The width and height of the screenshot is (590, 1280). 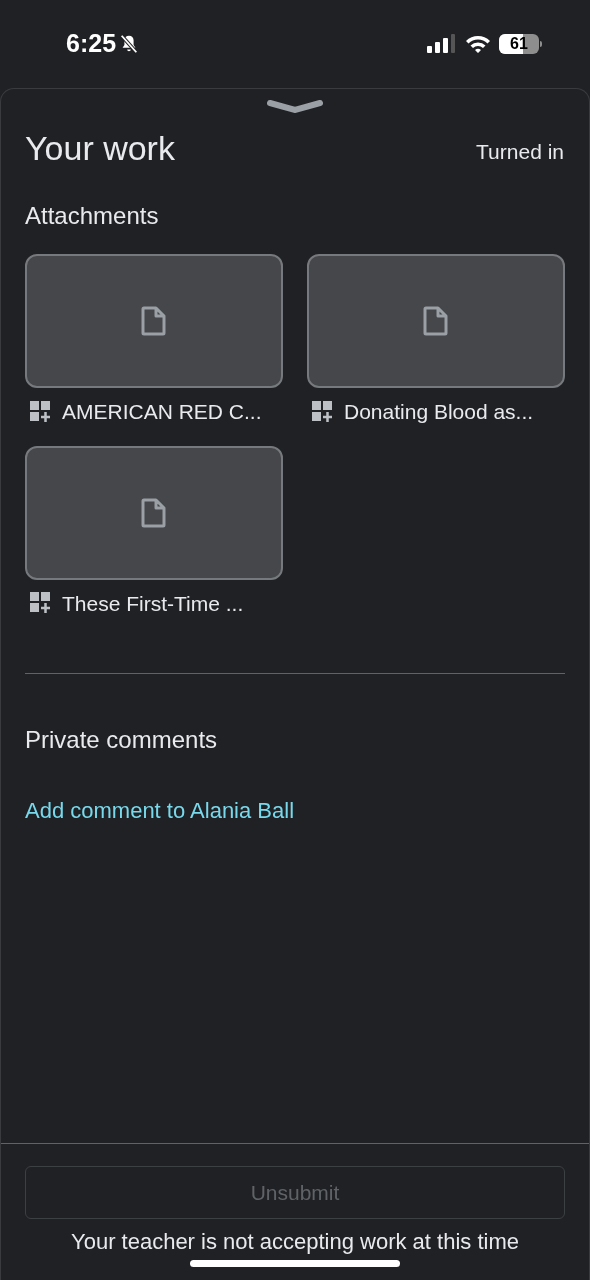 What do you see at coordinates (121, 740) in the screenshot?
I see `section-heading: Private comments` at bounding box center [121, 740].